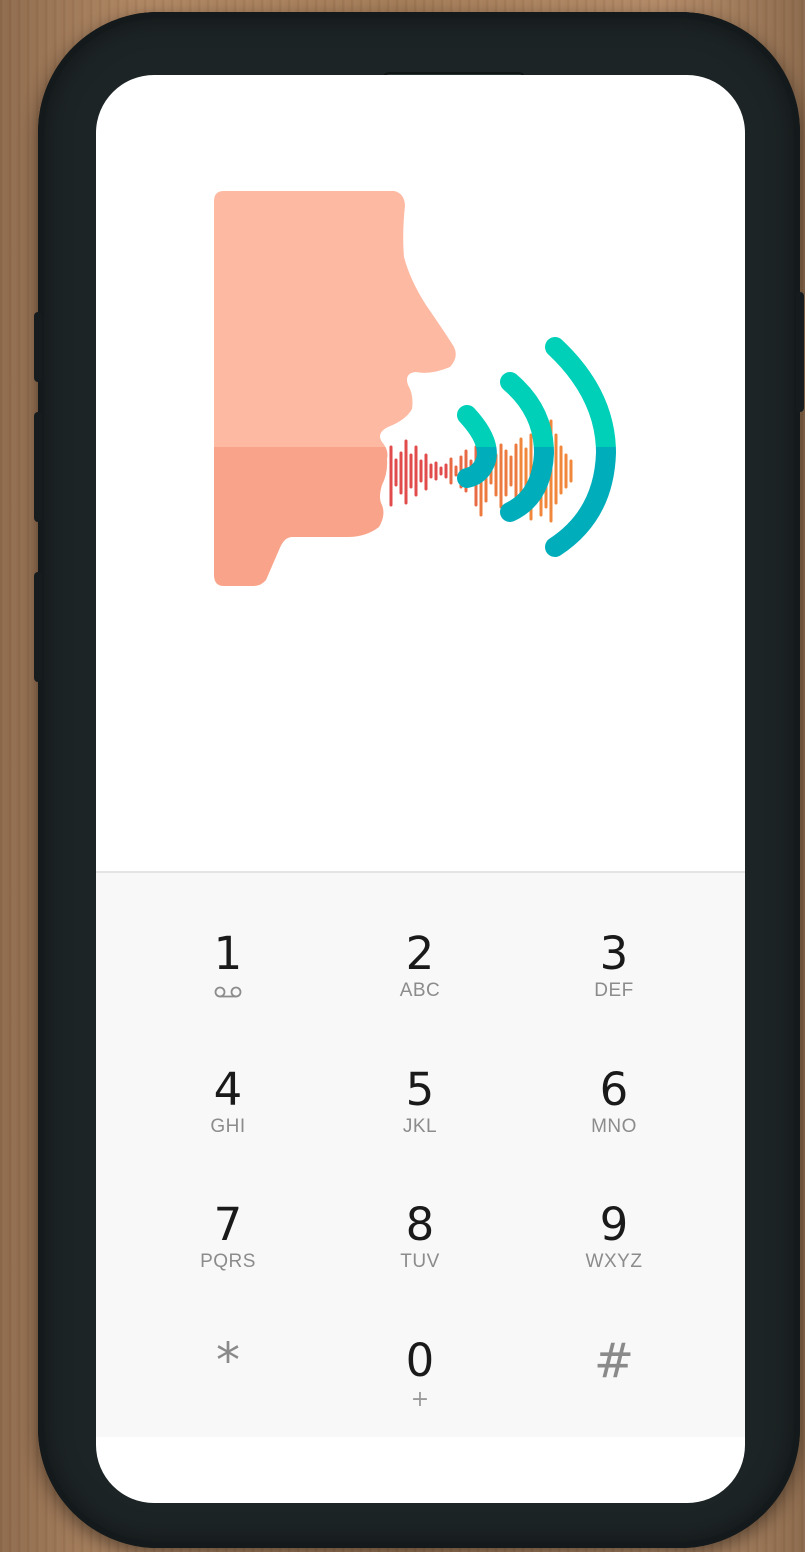 The image size is (805, 1552). Describe the element at coordinates (228, 992) in the screenshot. I see `voicemail-icon` at that location.